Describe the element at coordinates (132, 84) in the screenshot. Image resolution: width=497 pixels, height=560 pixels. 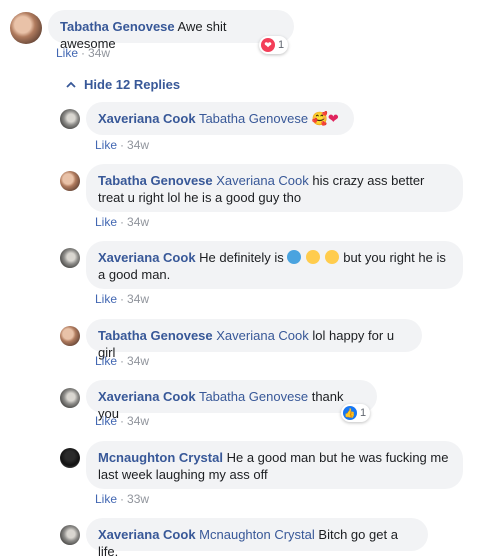
I see `hide-replies-label: Hide 12 Replies` at that location.